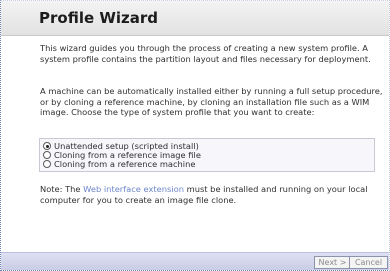  I want to click on next-button: Next >, so click(332, 262).